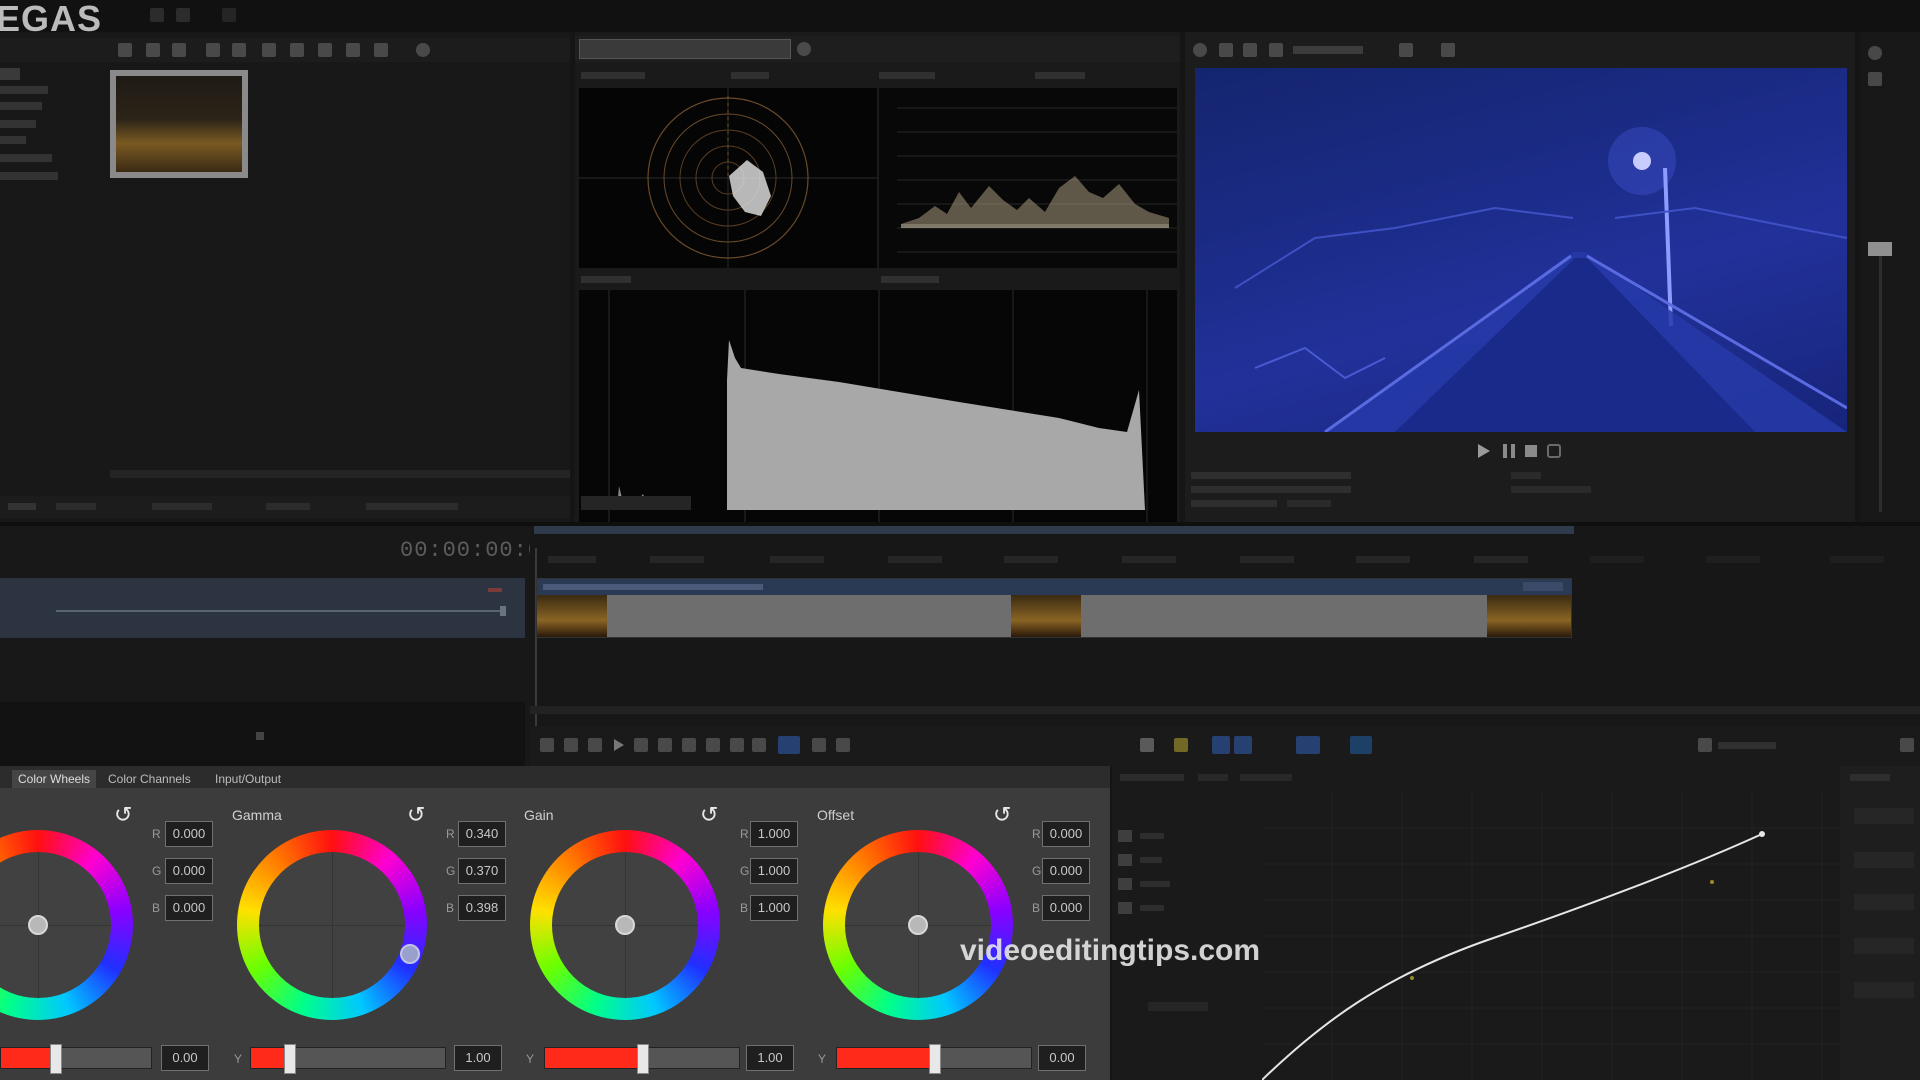 Image resolution: width=1920 pixels, height=1080 pixels. I want to click on snap-icon, so click(819, 745).